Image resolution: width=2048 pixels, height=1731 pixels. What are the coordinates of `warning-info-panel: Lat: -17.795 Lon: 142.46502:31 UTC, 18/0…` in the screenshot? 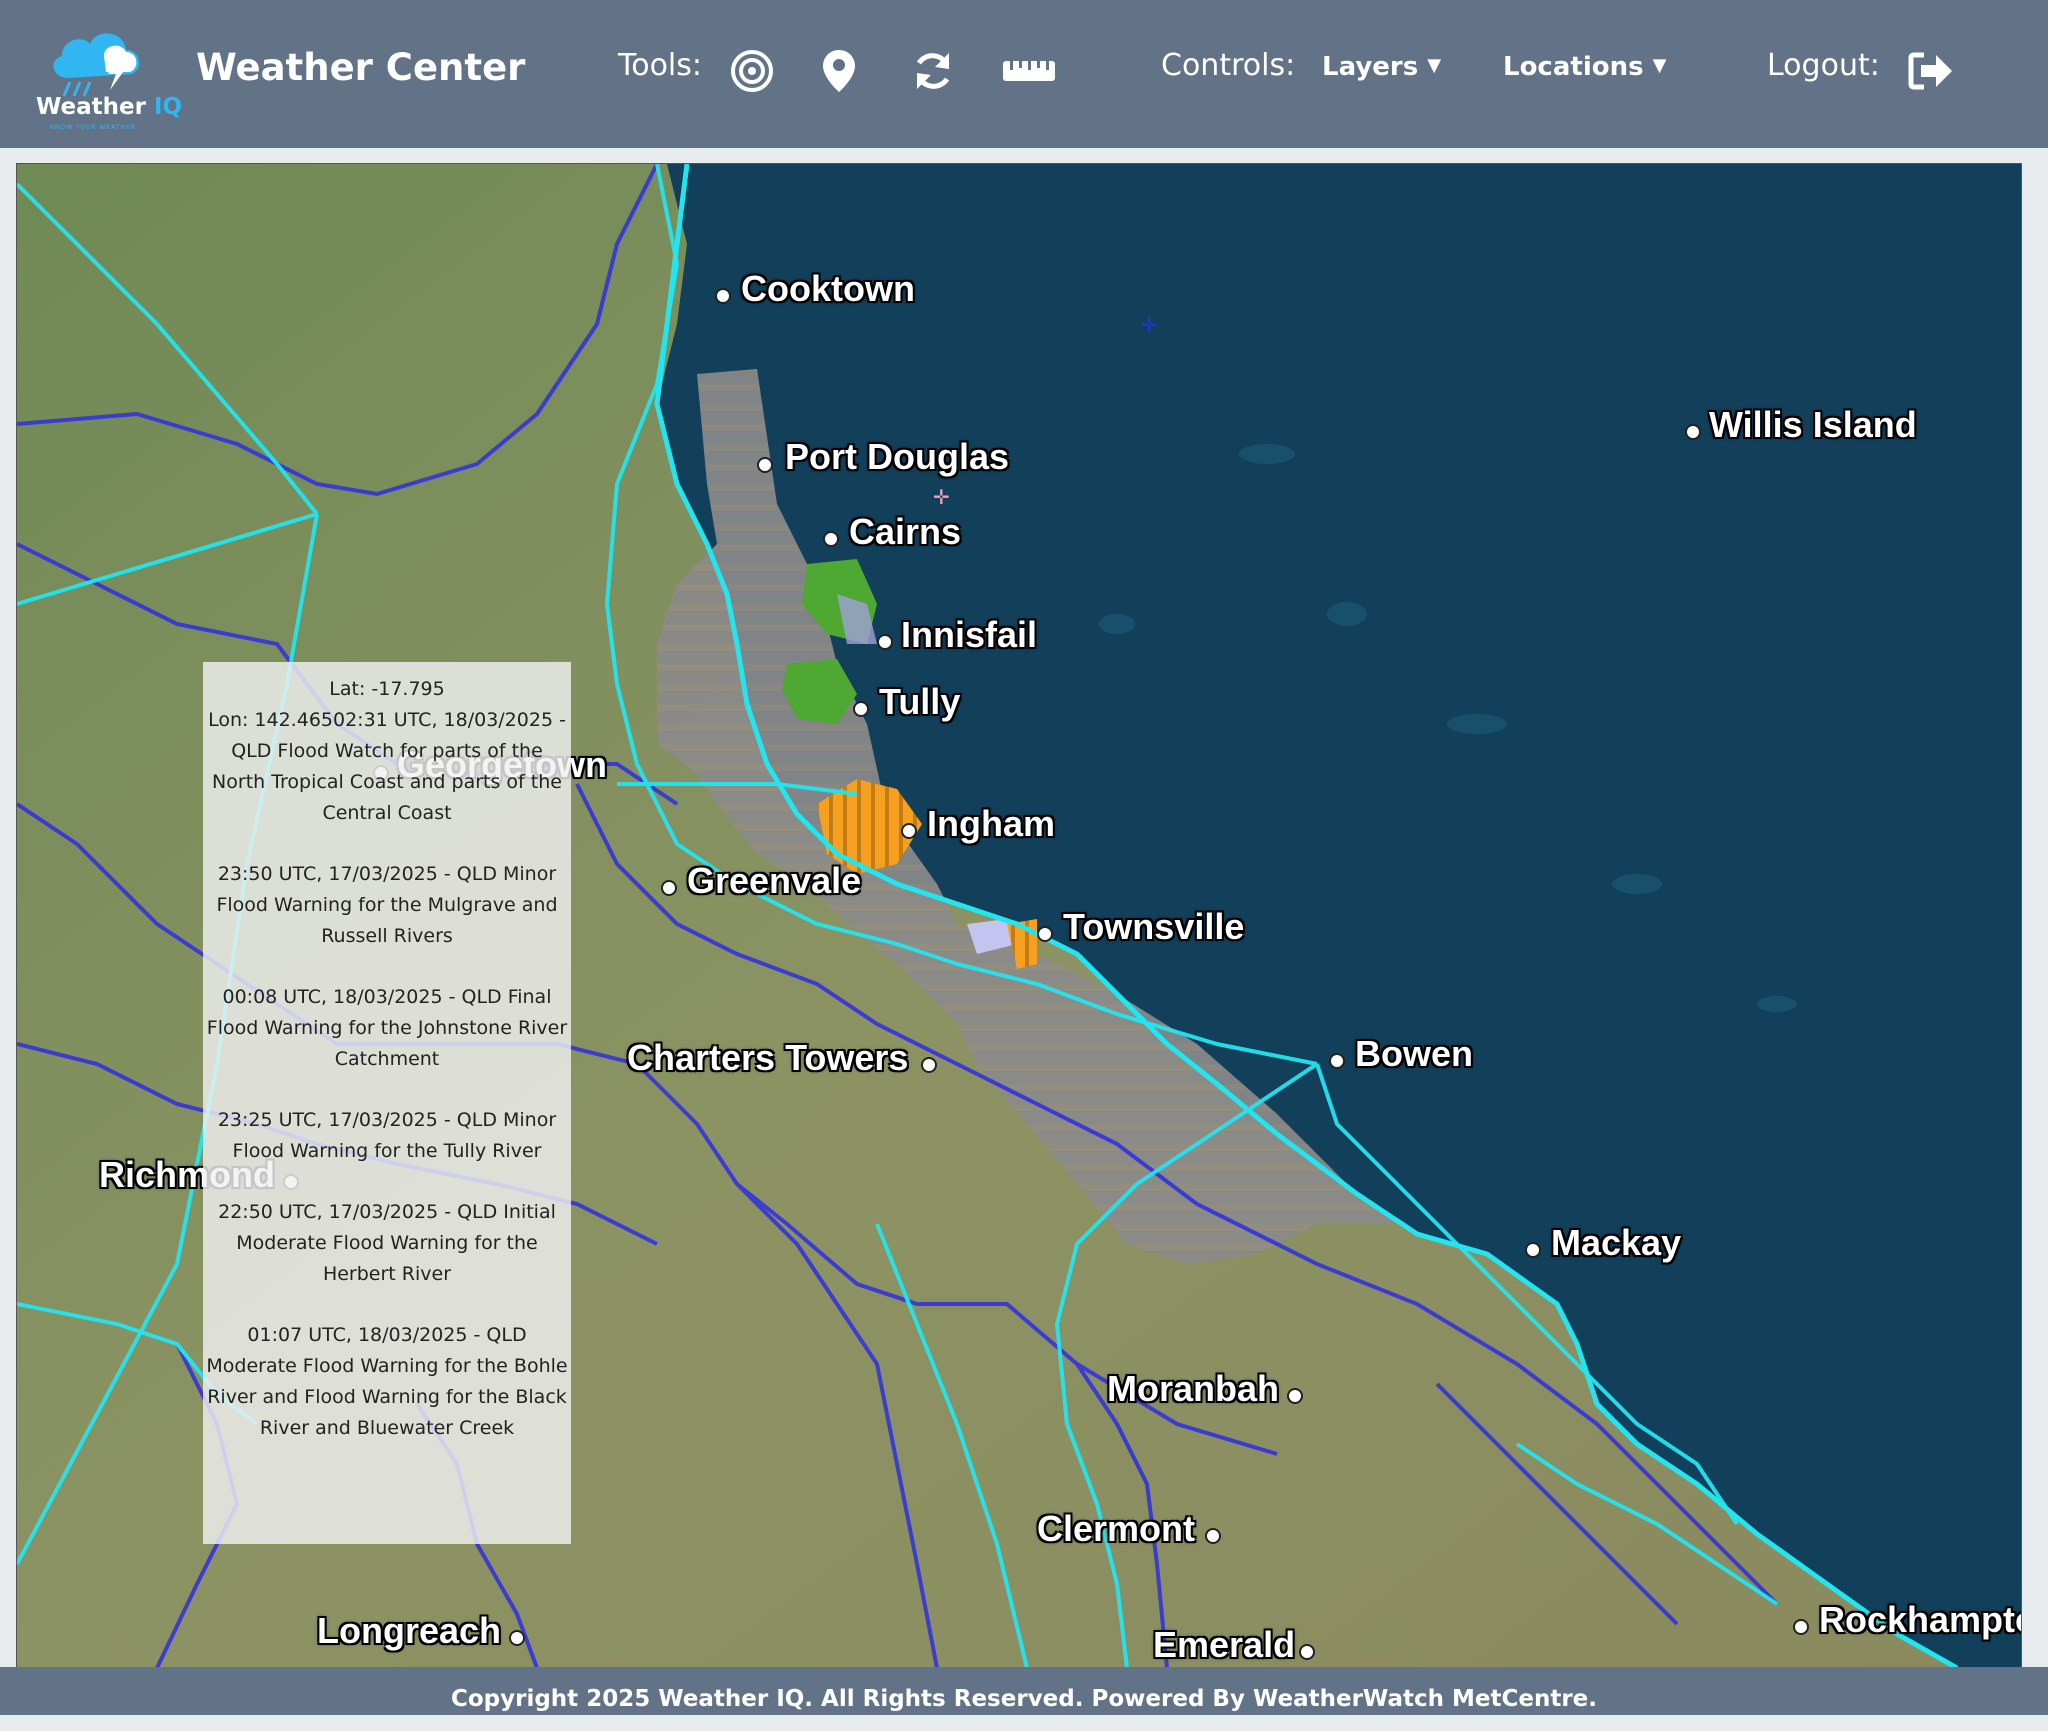 It's located at (387, 1103).